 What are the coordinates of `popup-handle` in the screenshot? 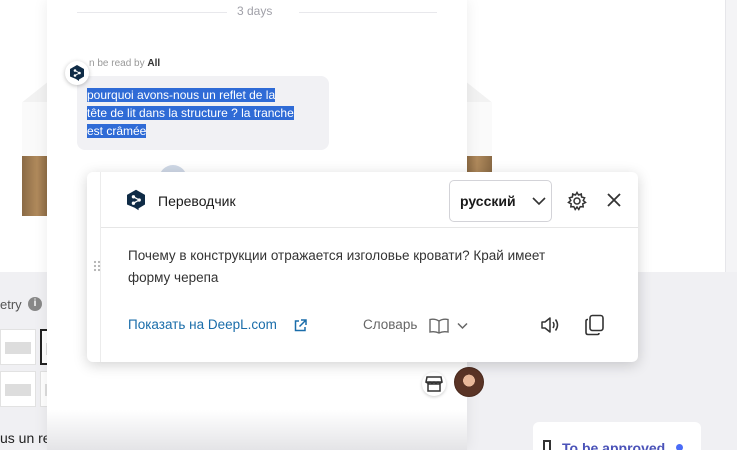 It's located at (94, 267).